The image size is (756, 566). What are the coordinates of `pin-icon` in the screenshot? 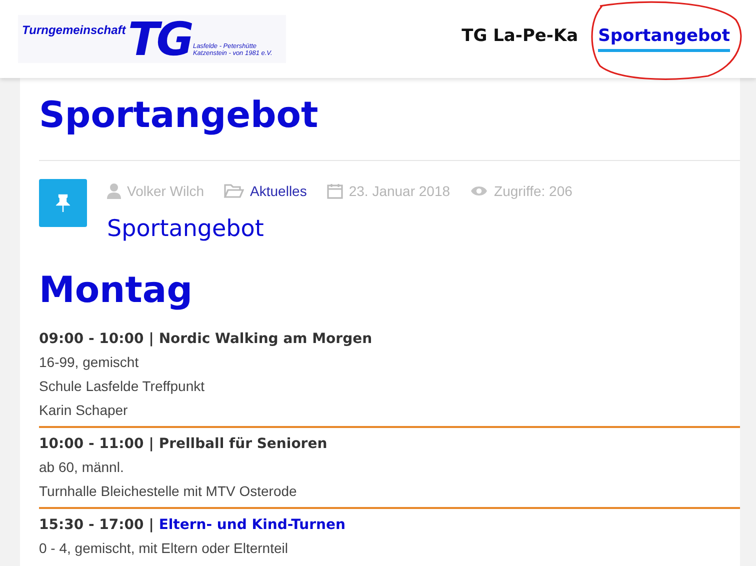 It's located at (63, 203).